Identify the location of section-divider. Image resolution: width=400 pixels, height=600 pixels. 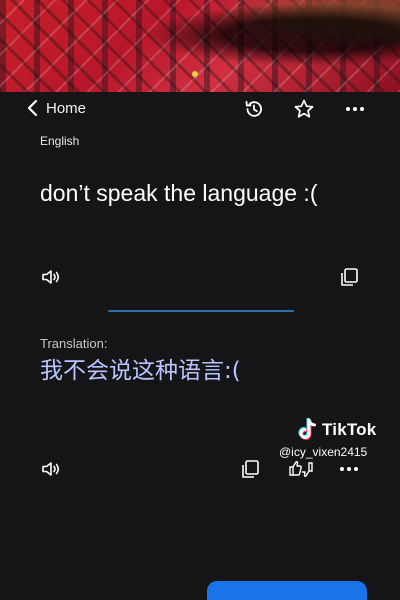
(201, 311).